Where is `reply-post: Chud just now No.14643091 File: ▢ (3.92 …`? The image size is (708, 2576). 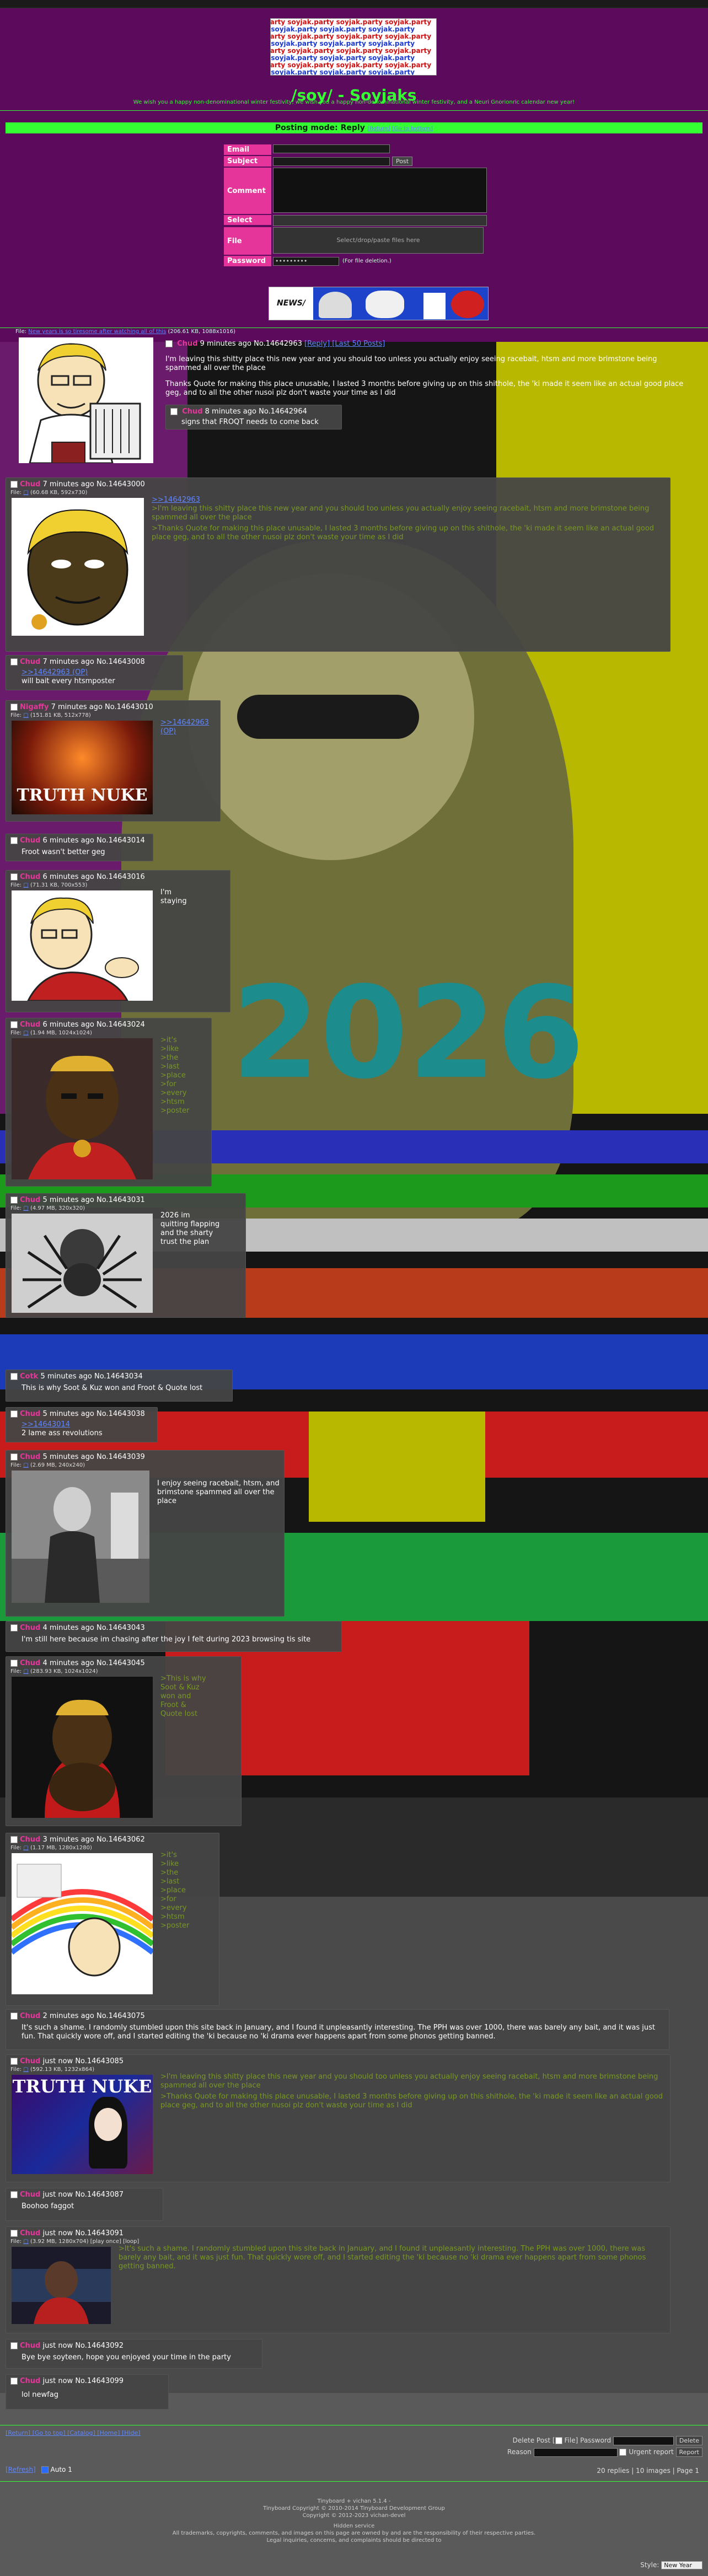 reply-post: Chud just now No.14643091 File: ▢ (3.92 … is located at coordinates (338, 2279).